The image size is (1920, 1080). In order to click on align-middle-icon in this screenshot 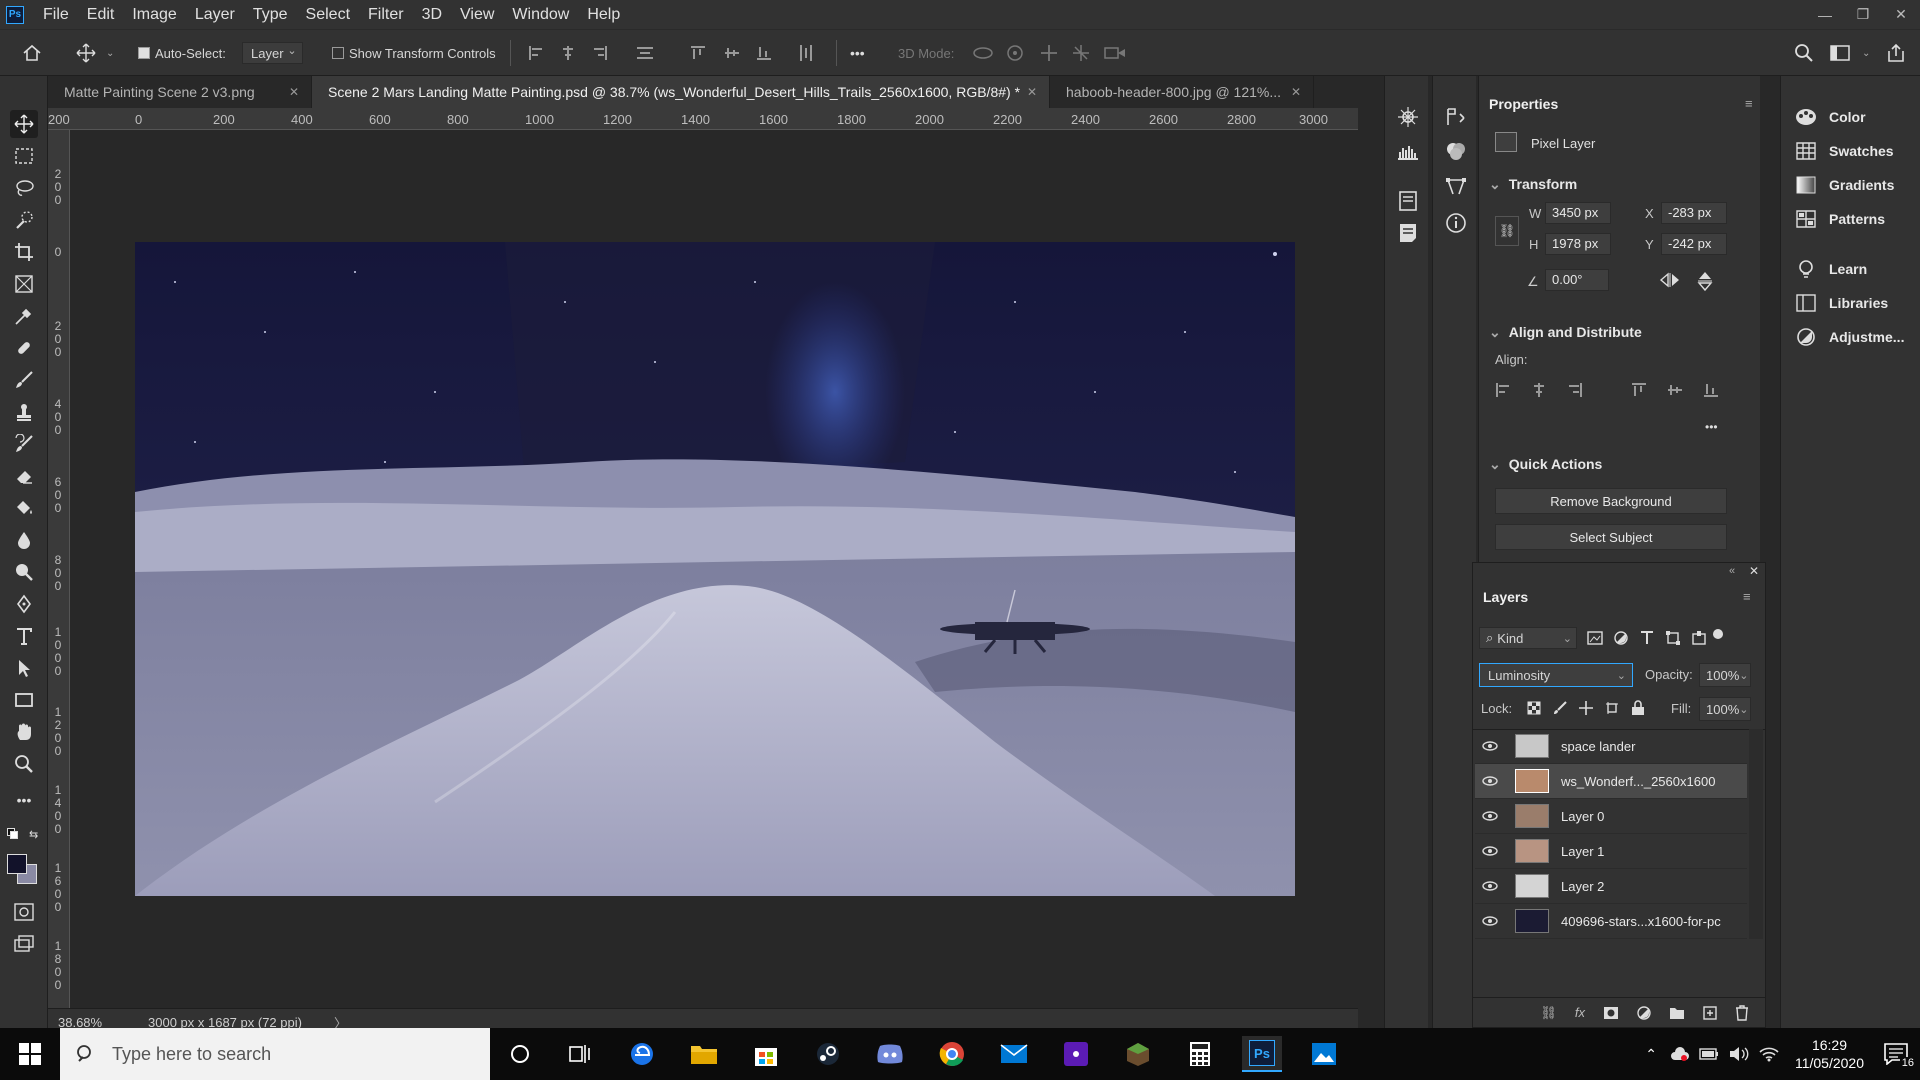, I will do `click(732, 53)`.